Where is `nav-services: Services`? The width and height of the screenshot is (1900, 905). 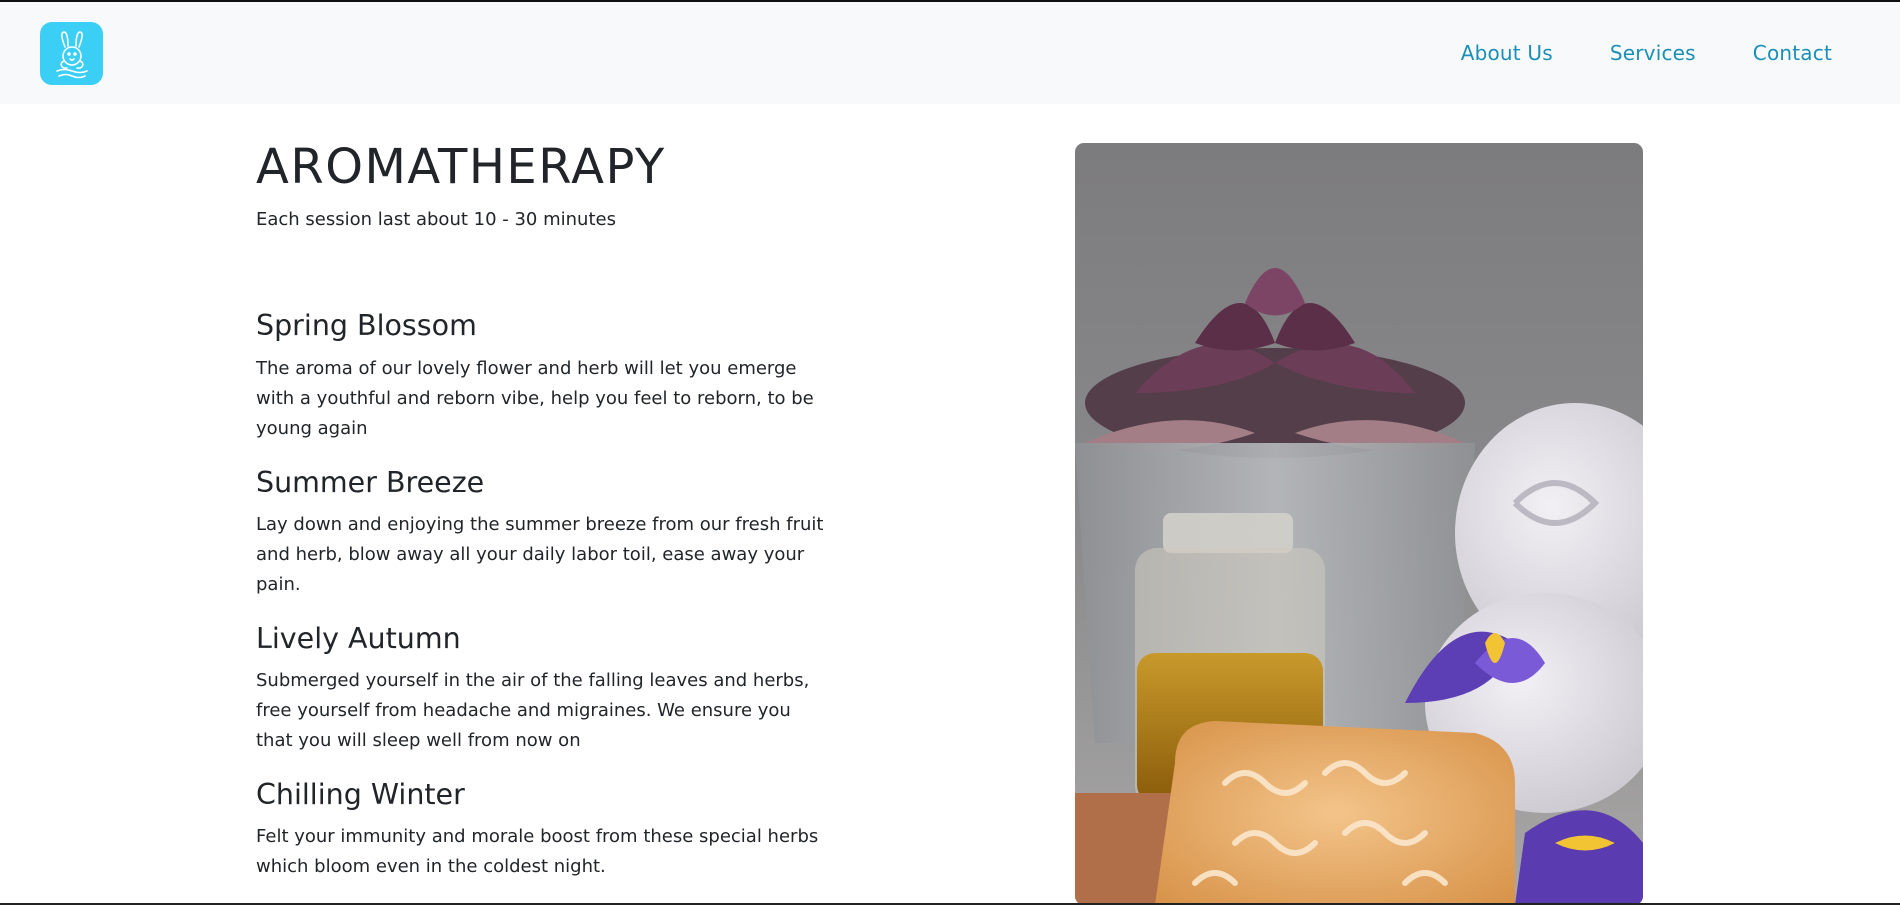 nav-services: Services is located at coordinates (1653, 53).